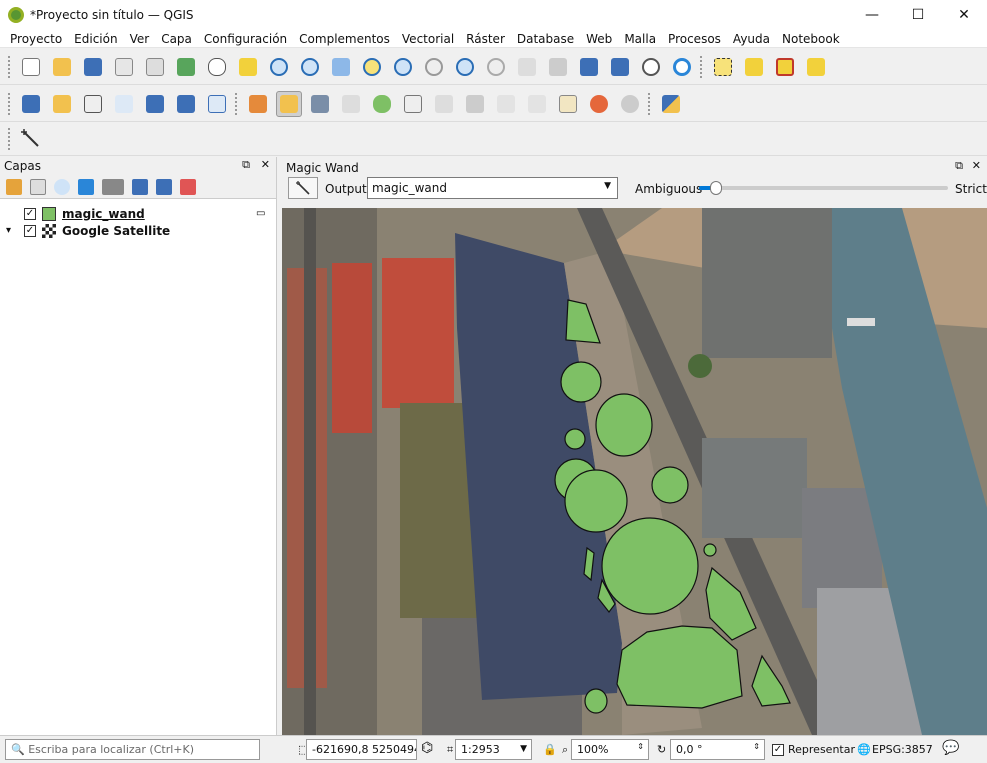 The image size is (987, 763). Describe the element at coordinates (493, 749) in the screenshot. I see `scale-field: 1:2953 ▼` at that location.